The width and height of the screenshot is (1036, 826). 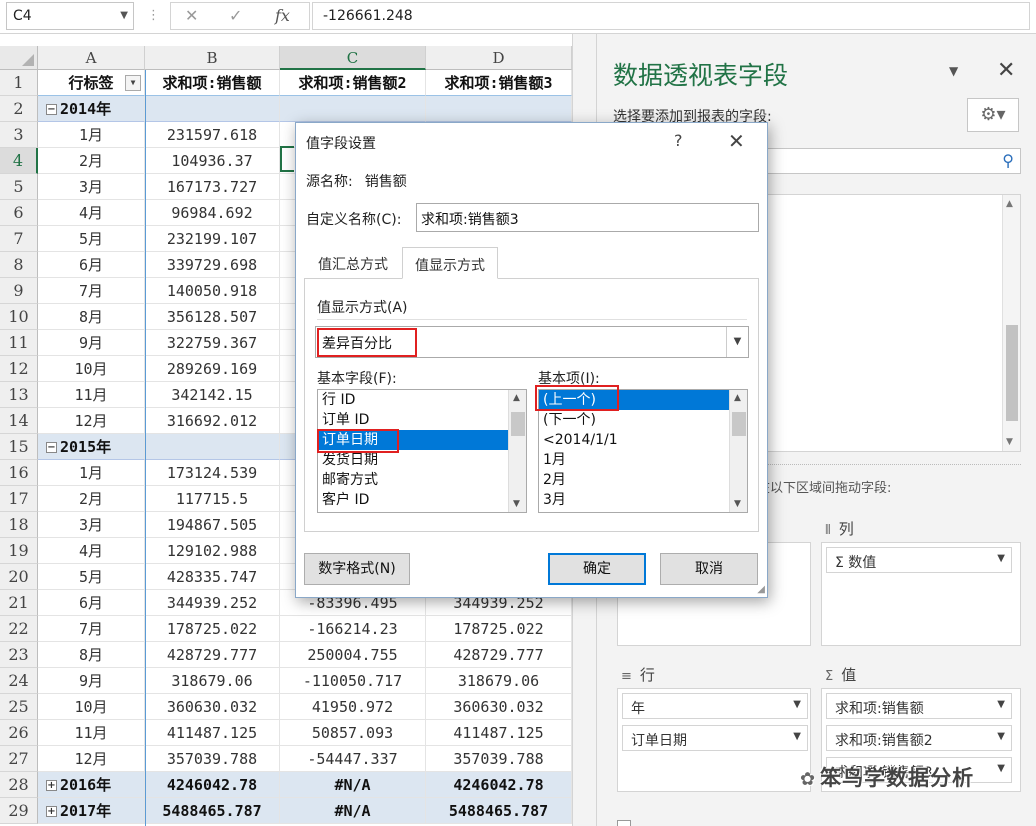 I want to click on cell-b: 231597.618, so click(x=212, y=135).